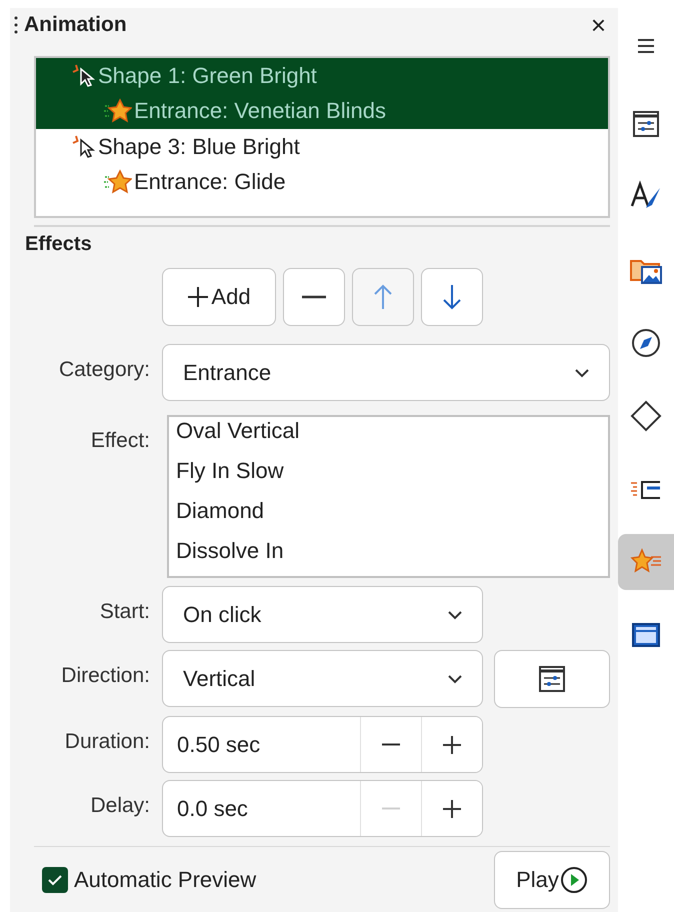  What do you see at coordinates (598, 25) in the screenshot?
I see `close-button: ×` at bounding box center [598, 25].